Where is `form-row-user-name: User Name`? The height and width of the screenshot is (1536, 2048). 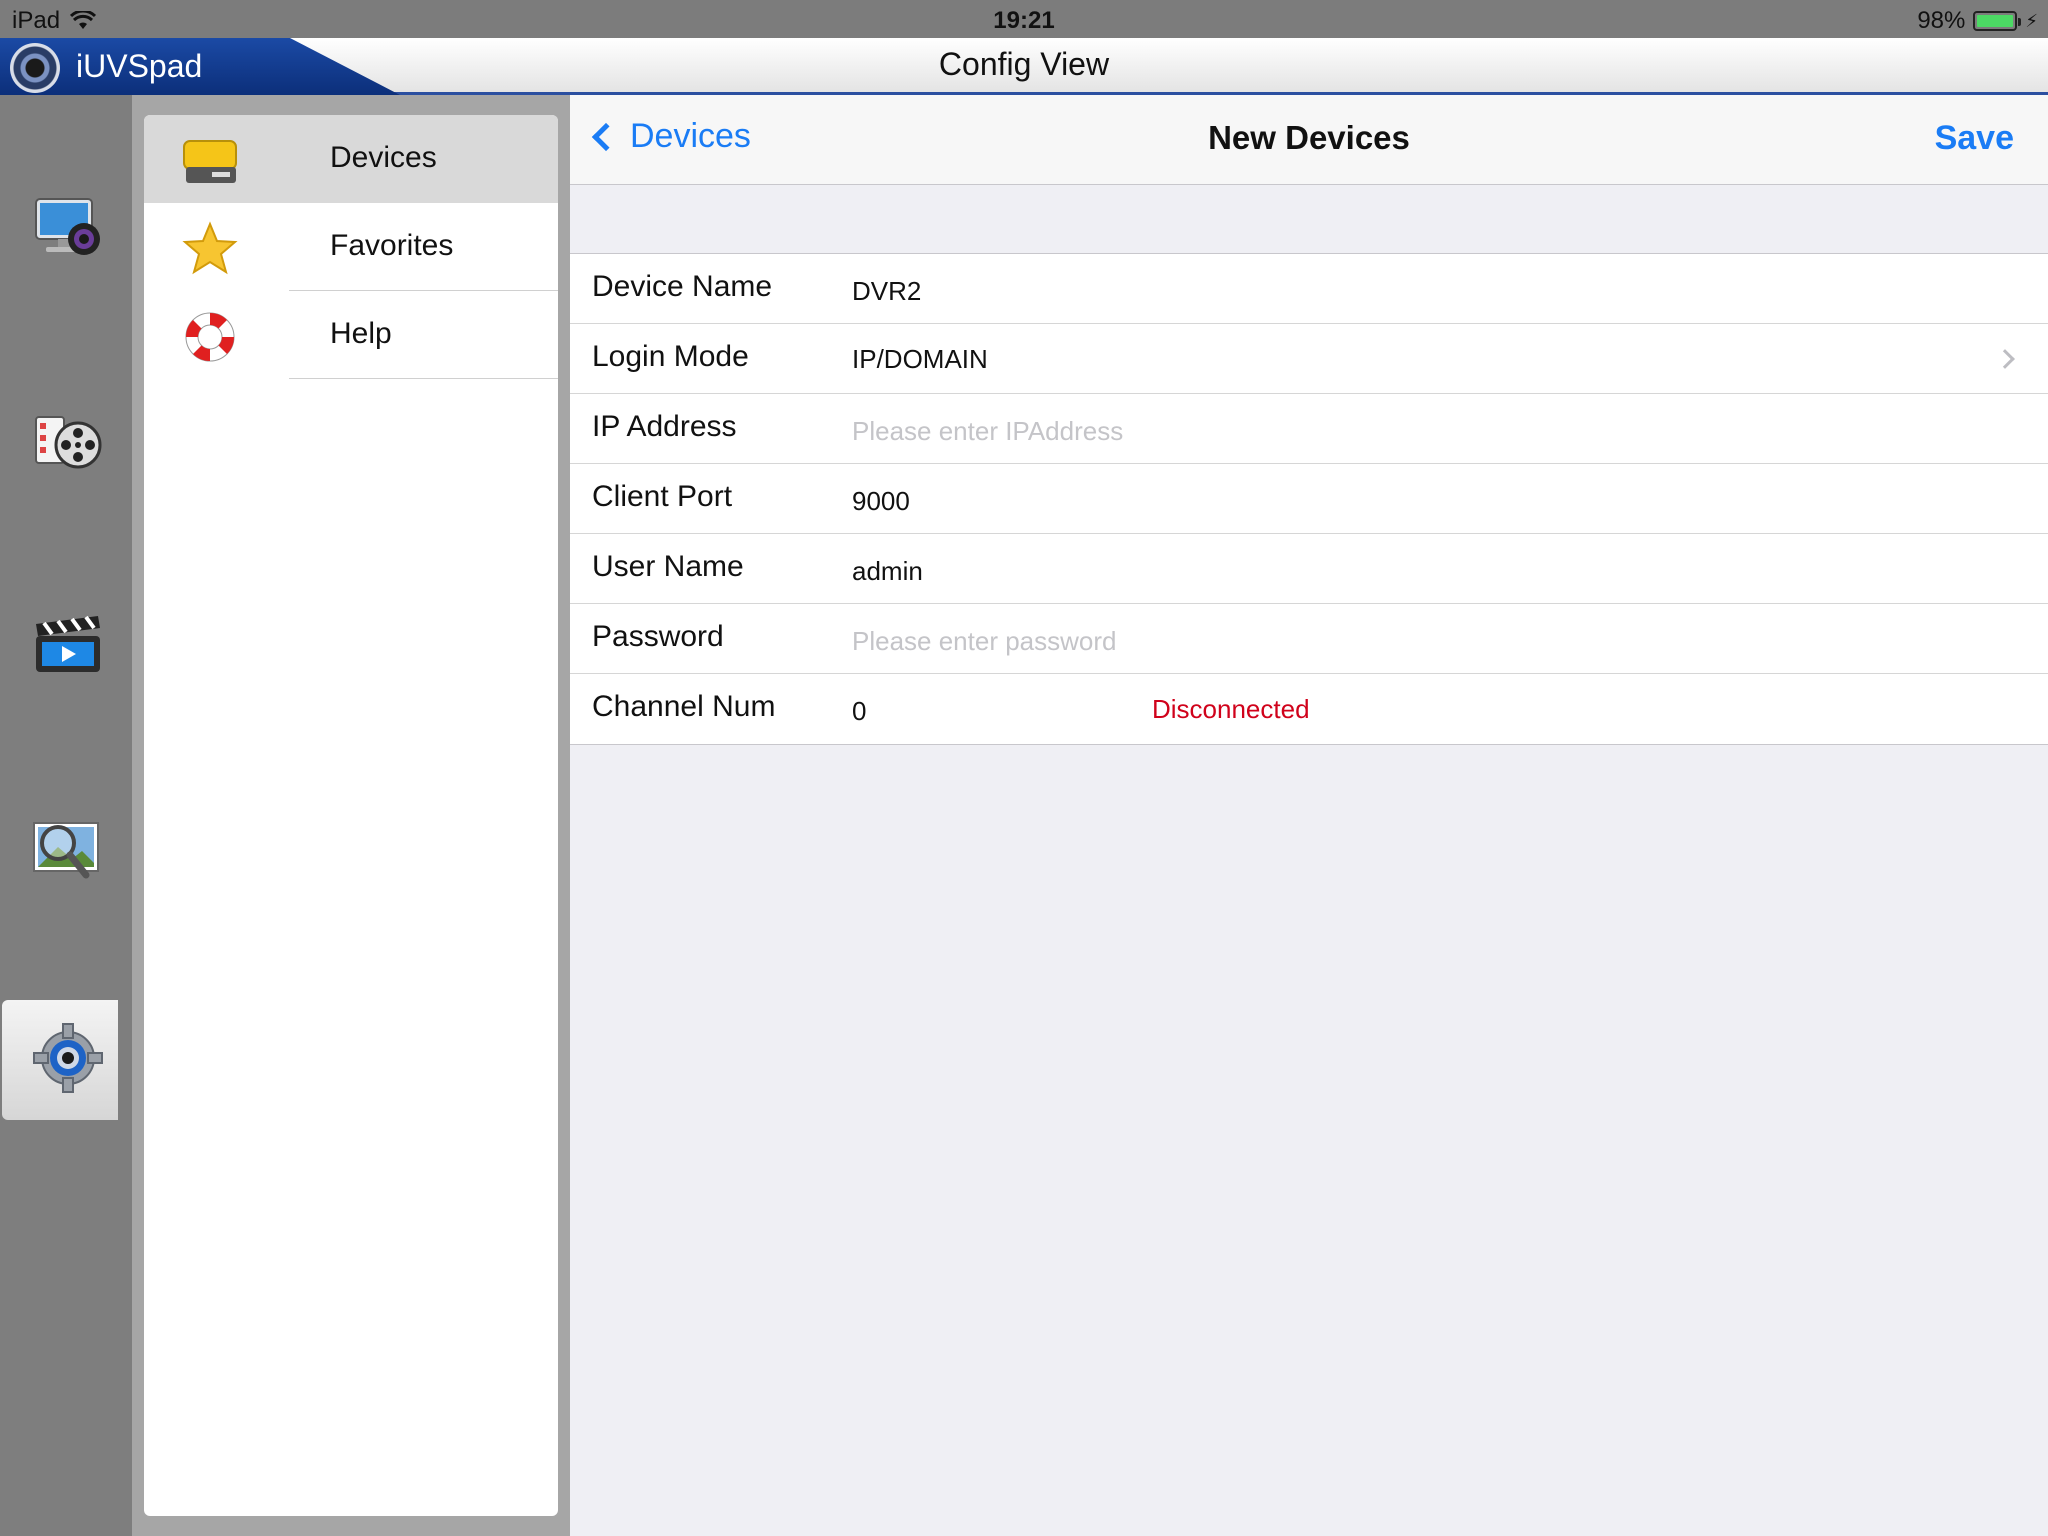 form-row-user-name: User Name is located at coordinates (1309, 569).